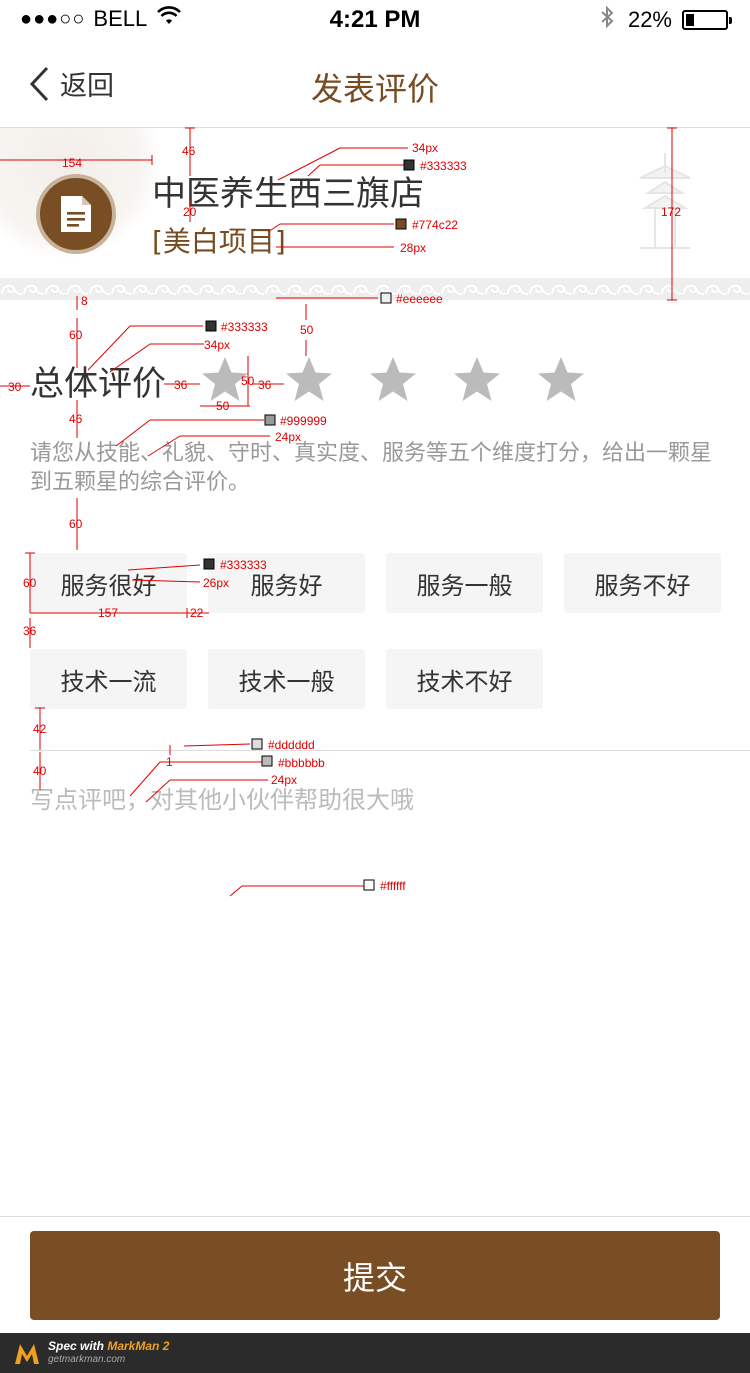 Image resolution: width=750 pixels, height=1373 pixels. What do you see at coordinates (40, 729) in the screenshot?
I see `spec-label: 42` at bounding box center [40, 729].